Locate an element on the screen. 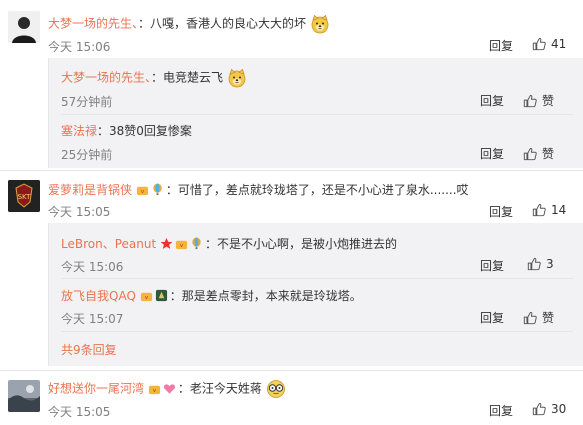 The image size is (583, 425). see-all-replies-link: 共9条回复 is located at coordinates (89, 349).